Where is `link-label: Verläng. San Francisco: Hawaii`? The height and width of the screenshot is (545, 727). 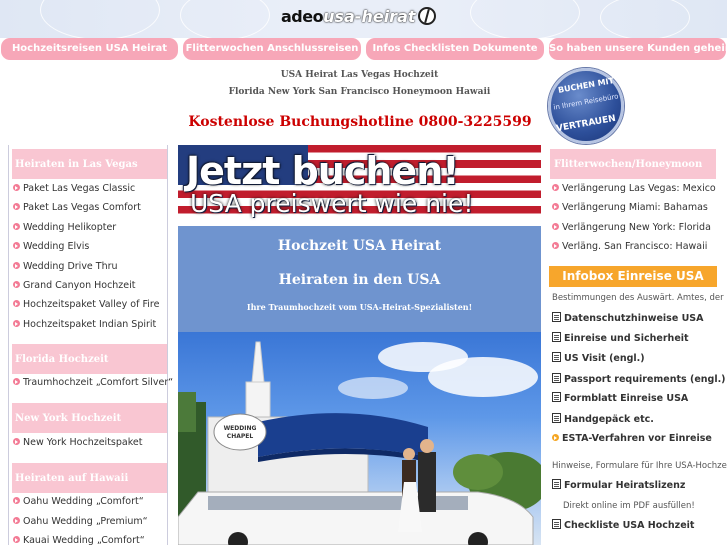 link-label: Verläng. San Francisco: Hawaii is located at coordinates (635, 246).